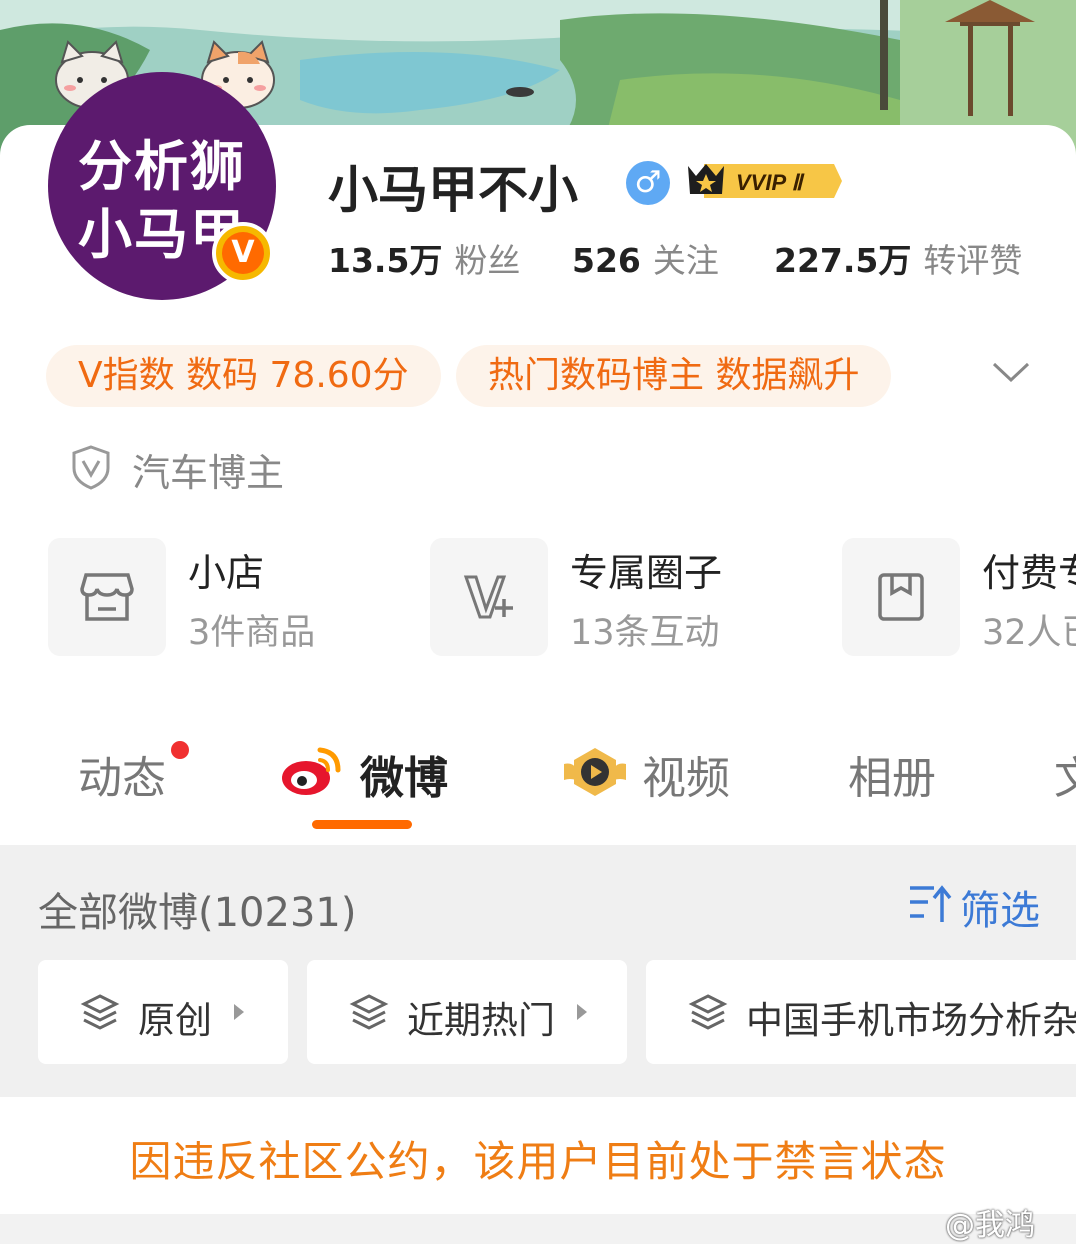  Describe the element at coordinates (892, 774) in the screenshot. I see `tab-album: 相册` at that location.